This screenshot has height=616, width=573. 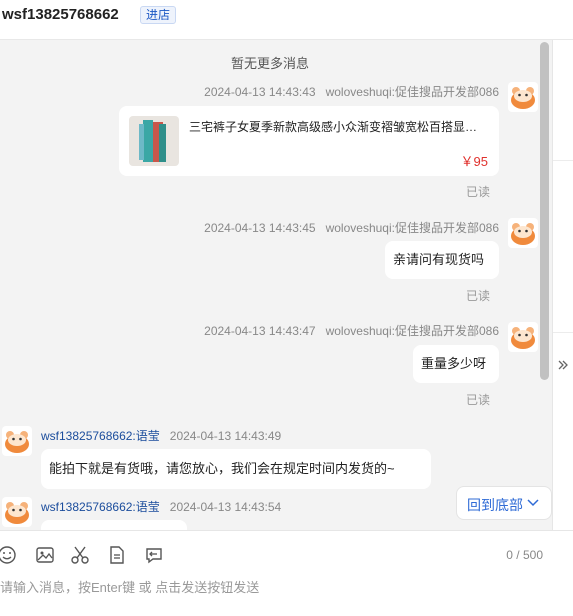 What do you see at coordinates (225, 507) in the screenshot?
I see `message-time: 2024-04-13 14:43:54` at bounding box center [225, 507].